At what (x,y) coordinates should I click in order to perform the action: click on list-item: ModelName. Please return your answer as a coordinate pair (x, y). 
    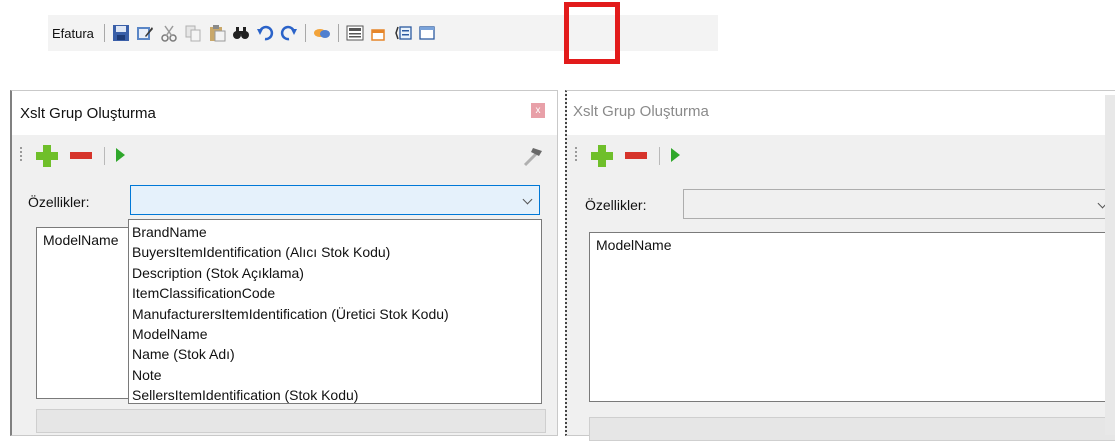
    Looking at the image, I should click on (854, 245).